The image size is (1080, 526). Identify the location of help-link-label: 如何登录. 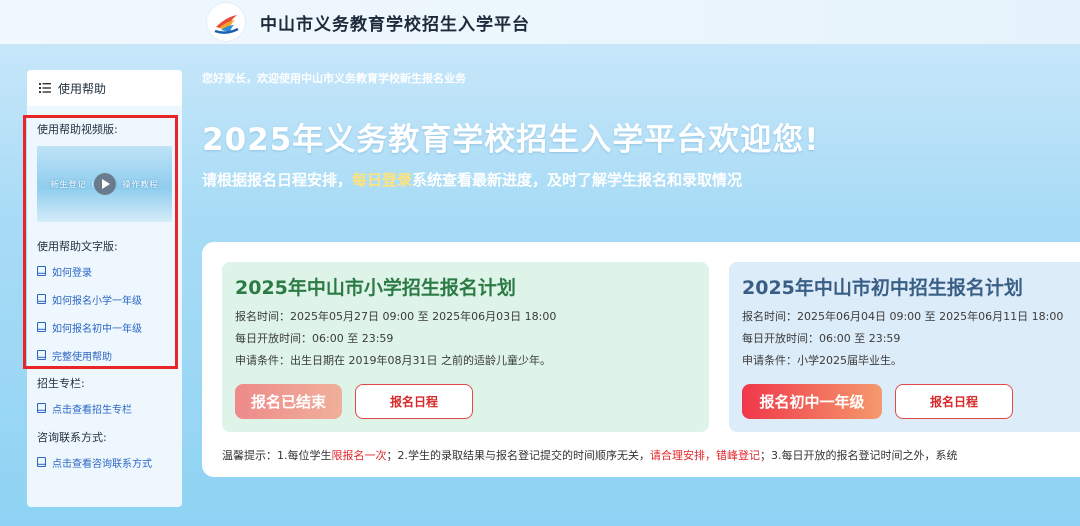
(72, 273).